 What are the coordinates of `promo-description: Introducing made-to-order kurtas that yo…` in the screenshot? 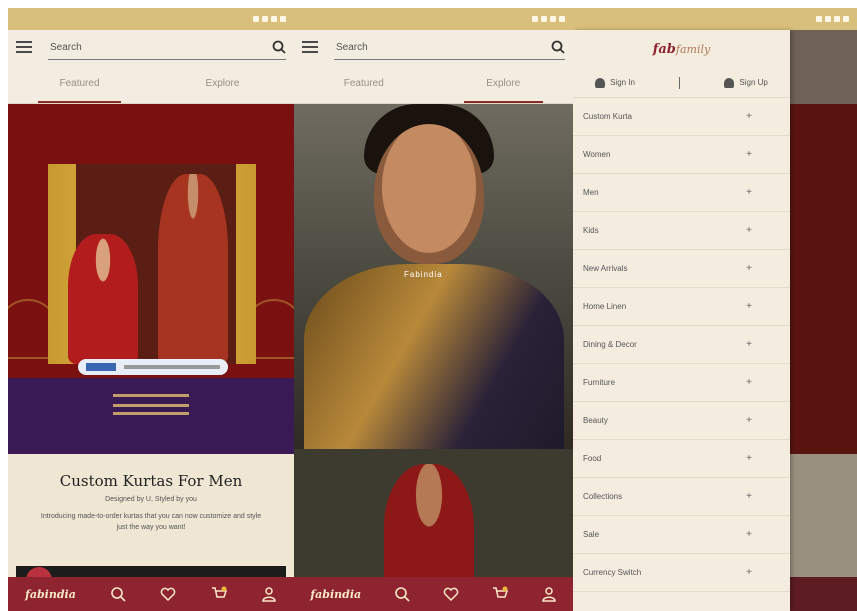 It's located at (151, 522).